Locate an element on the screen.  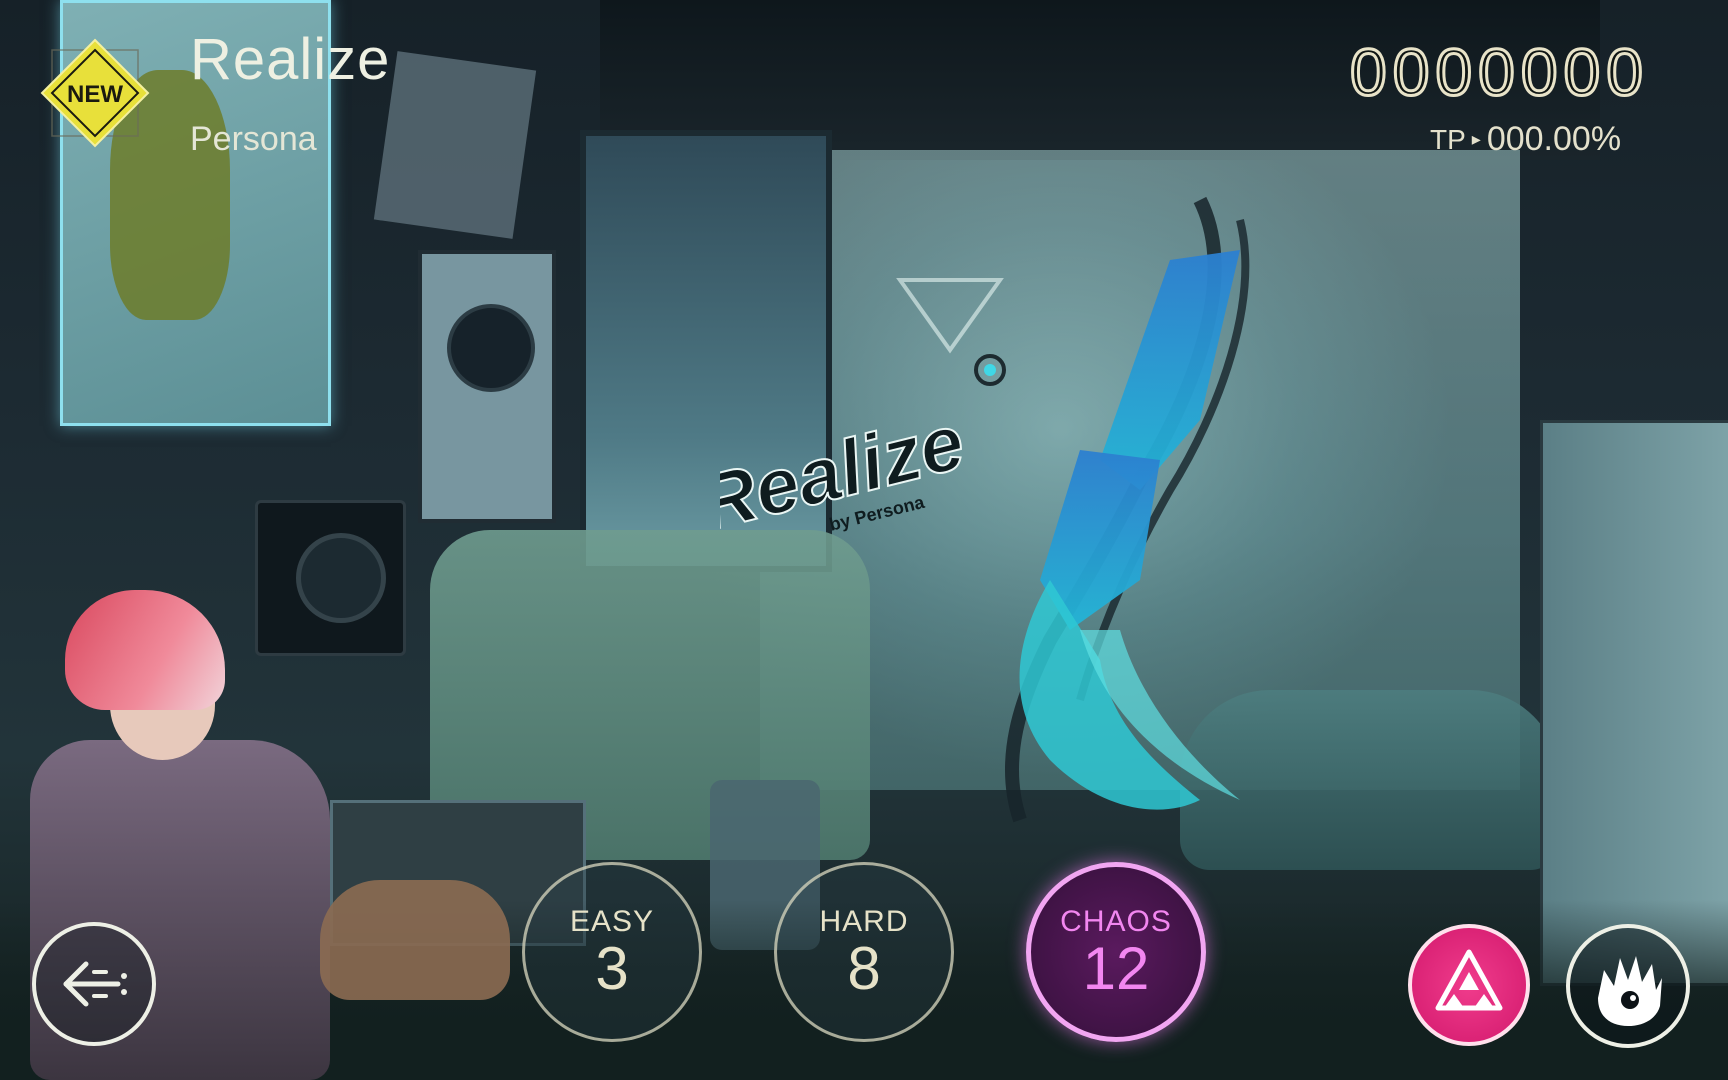
mode-button is located at coordinates (1469, 985).